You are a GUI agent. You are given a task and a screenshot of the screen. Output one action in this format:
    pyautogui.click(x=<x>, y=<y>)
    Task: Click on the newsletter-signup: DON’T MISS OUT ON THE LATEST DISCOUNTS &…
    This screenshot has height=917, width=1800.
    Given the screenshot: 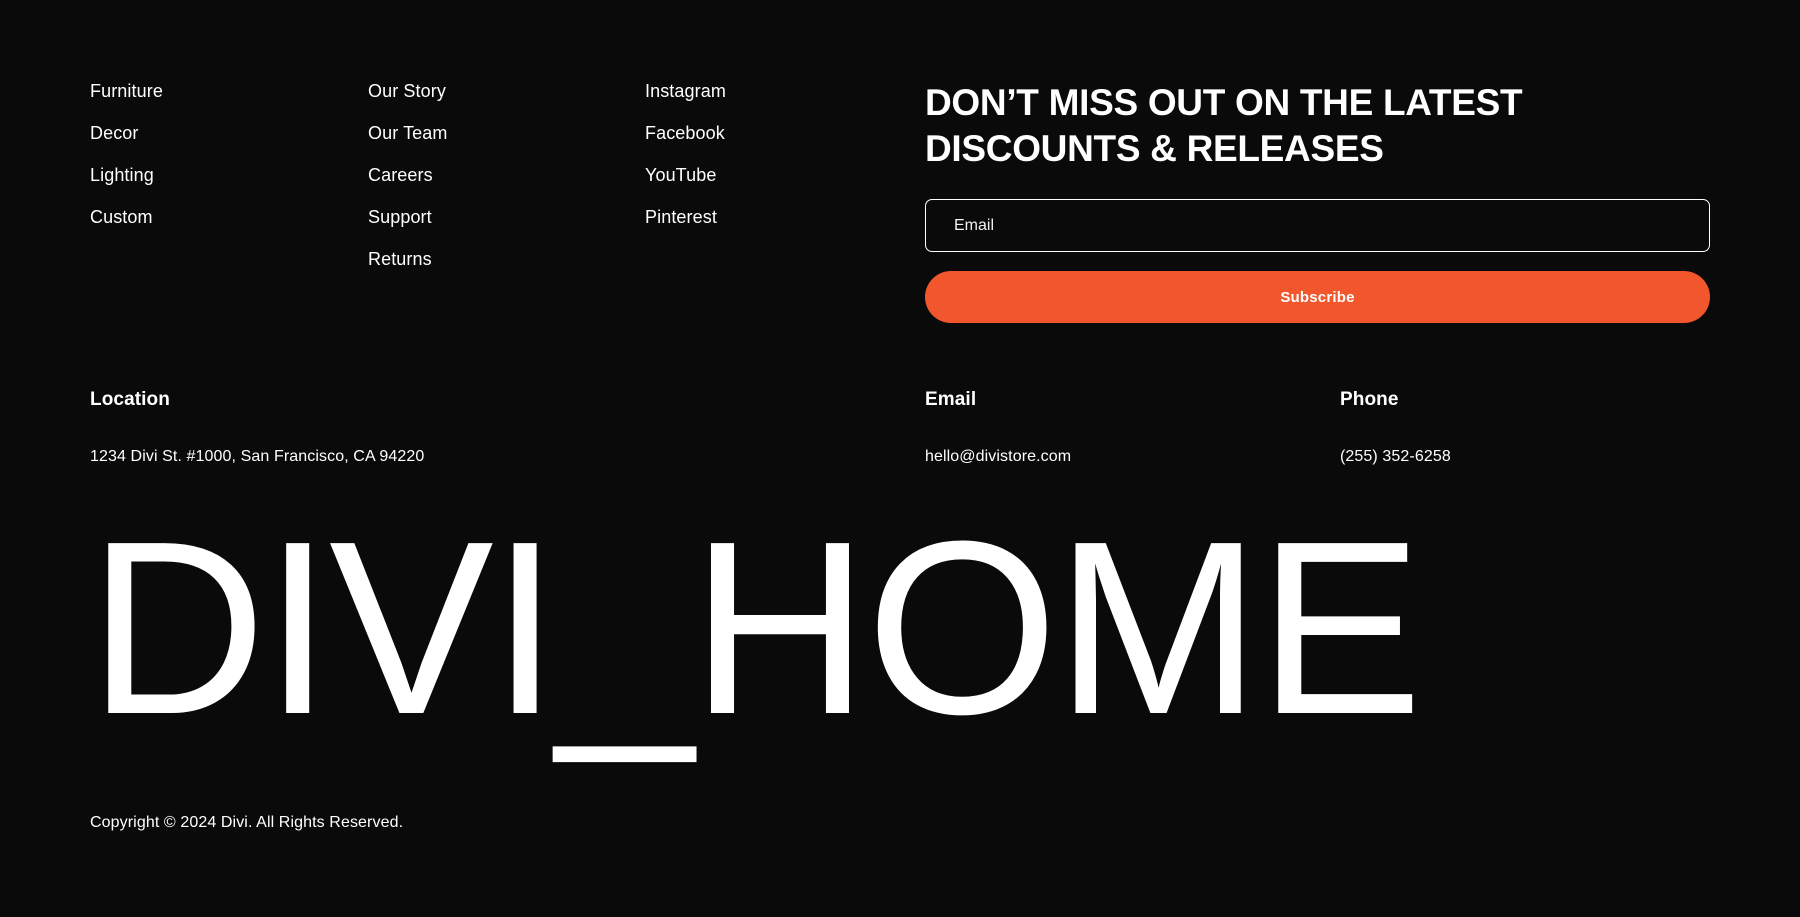 What is the action you would take?
    pyautogui.click(x=1317, y=201)
    